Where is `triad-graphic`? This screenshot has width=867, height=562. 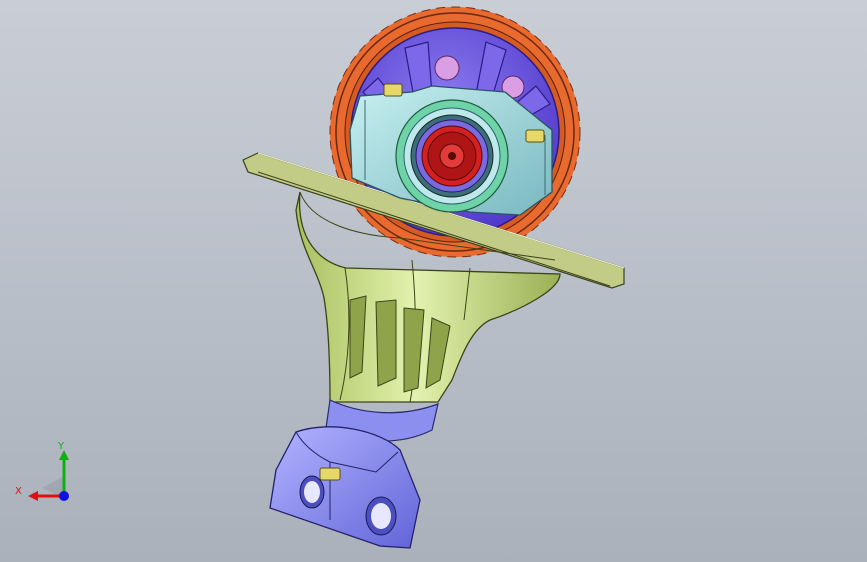
triad-graphic is located at coordinates (48, 475).